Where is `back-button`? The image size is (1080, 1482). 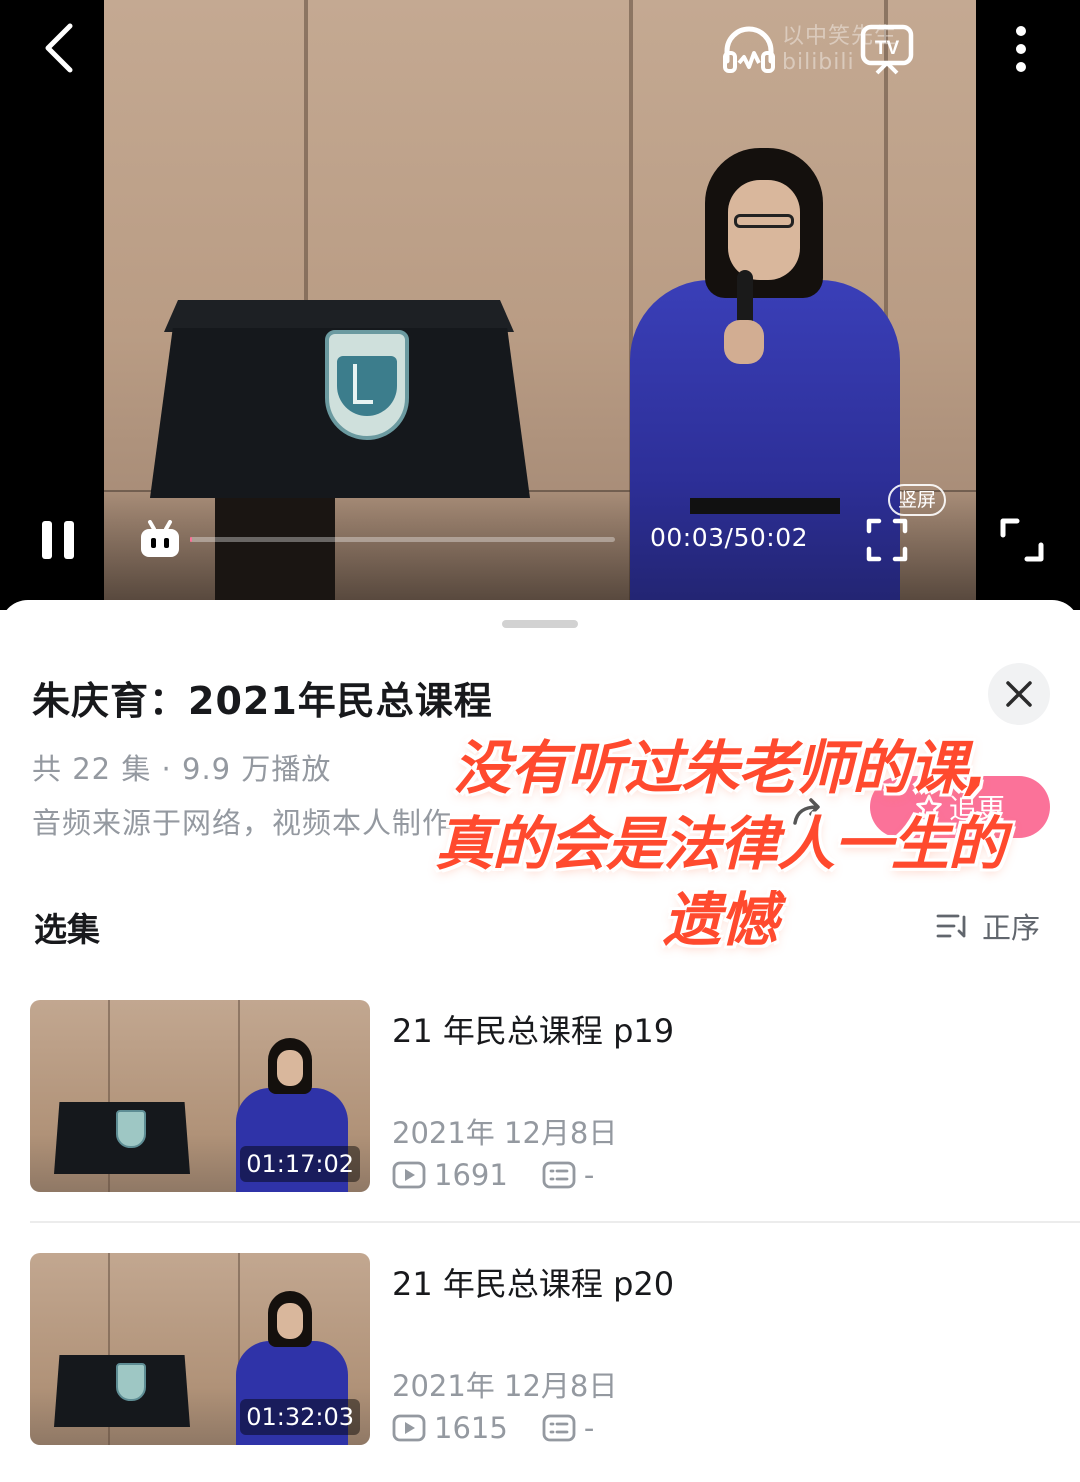
back-button is located at coordinates (58, 48).